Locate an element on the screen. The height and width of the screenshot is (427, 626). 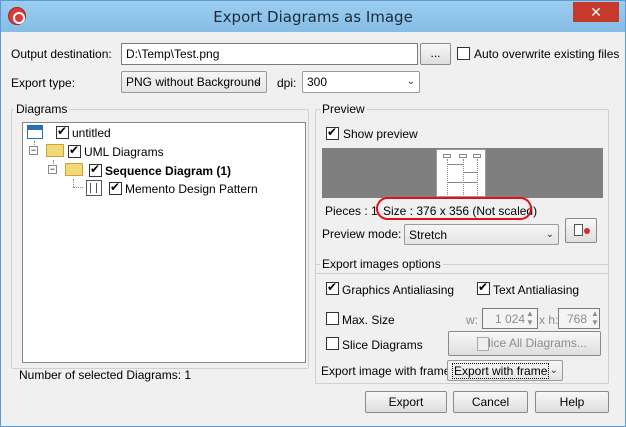
max-size-checkbox is located at coordinates (332, 318).